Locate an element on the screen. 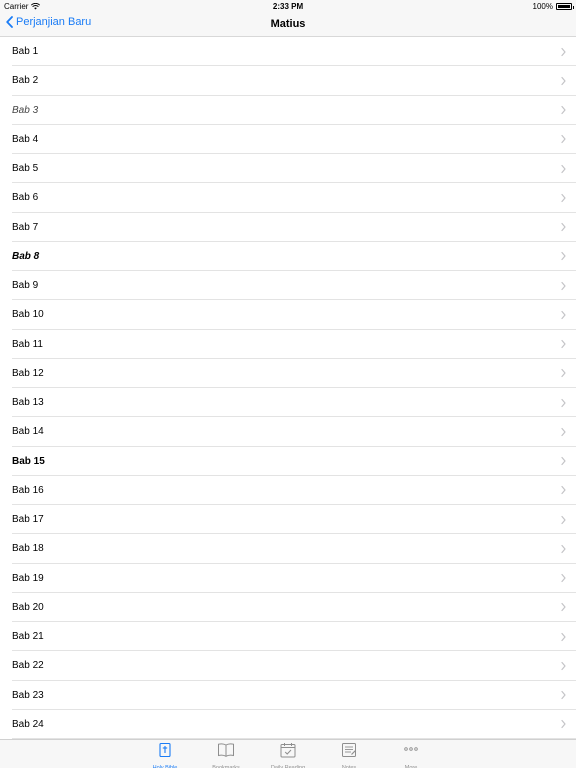  tab-daily-reading: Daily Reading is located at coordinates (288, 755).